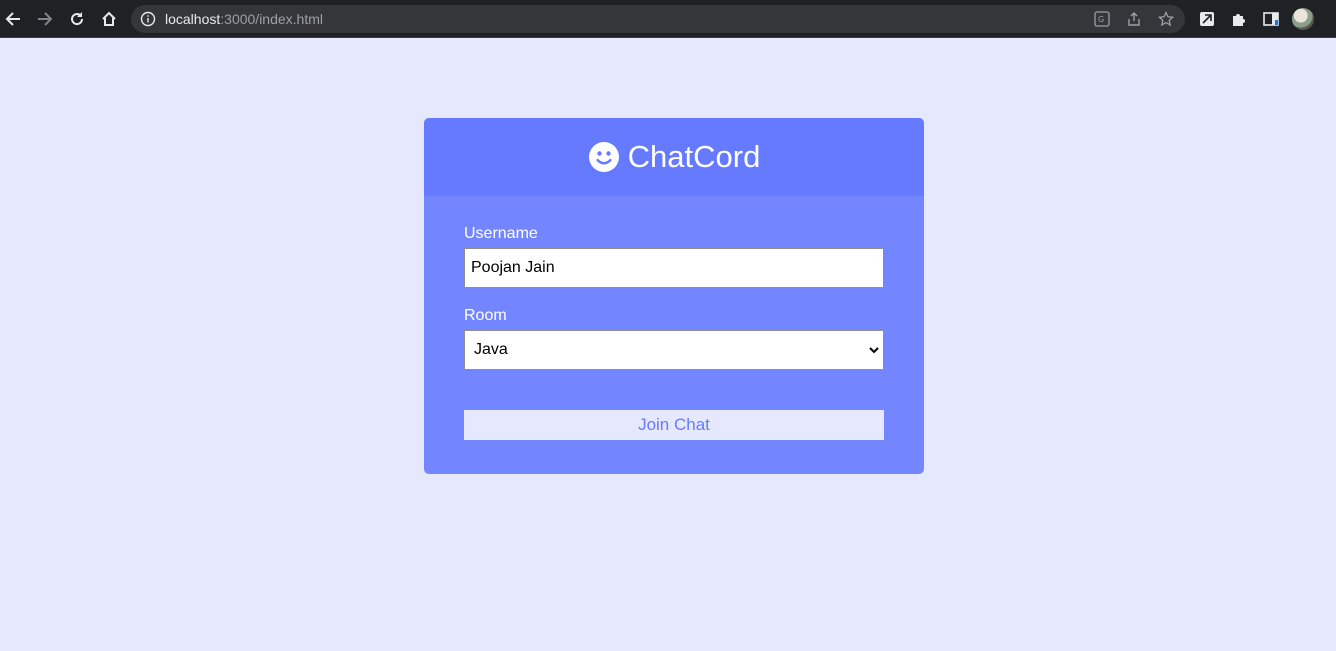 The image size is (1336, 651). I want to click on share-icon, so click(1134, 19).